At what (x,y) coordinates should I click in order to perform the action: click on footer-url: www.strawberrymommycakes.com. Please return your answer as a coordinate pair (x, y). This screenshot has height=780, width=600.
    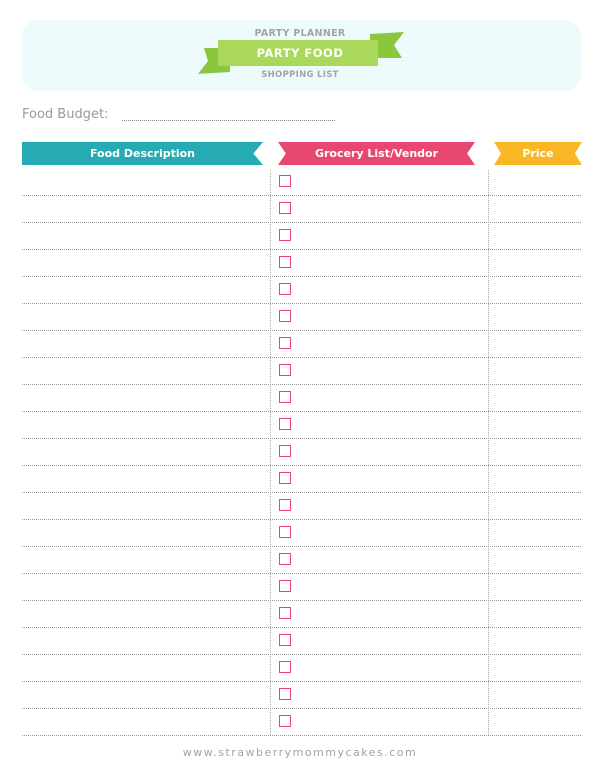
    Looking at the image, I should click on (300, 752).